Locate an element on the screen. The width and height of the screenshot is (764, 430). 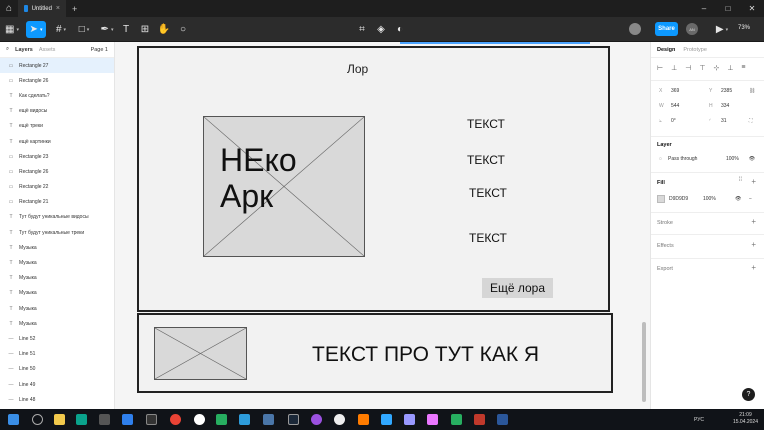
clock: 21:09 15.04.2024 is located at coordinates (745, 419).